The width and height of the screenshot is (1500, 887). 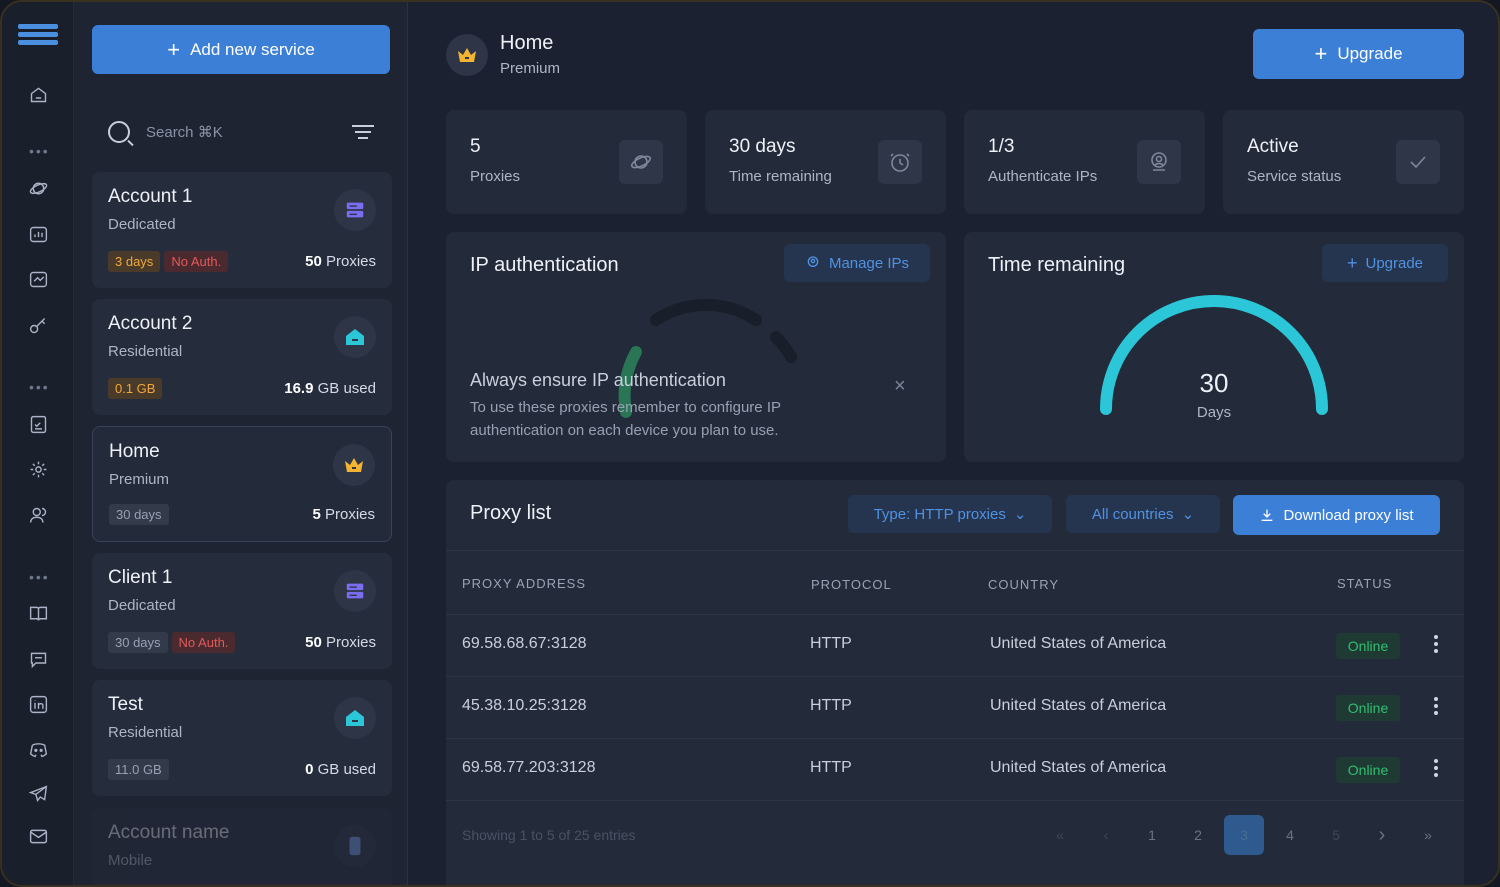 I want to click on service-card: Test Residential 11.0 GB 0 GB used, so click(x=242, y=738).